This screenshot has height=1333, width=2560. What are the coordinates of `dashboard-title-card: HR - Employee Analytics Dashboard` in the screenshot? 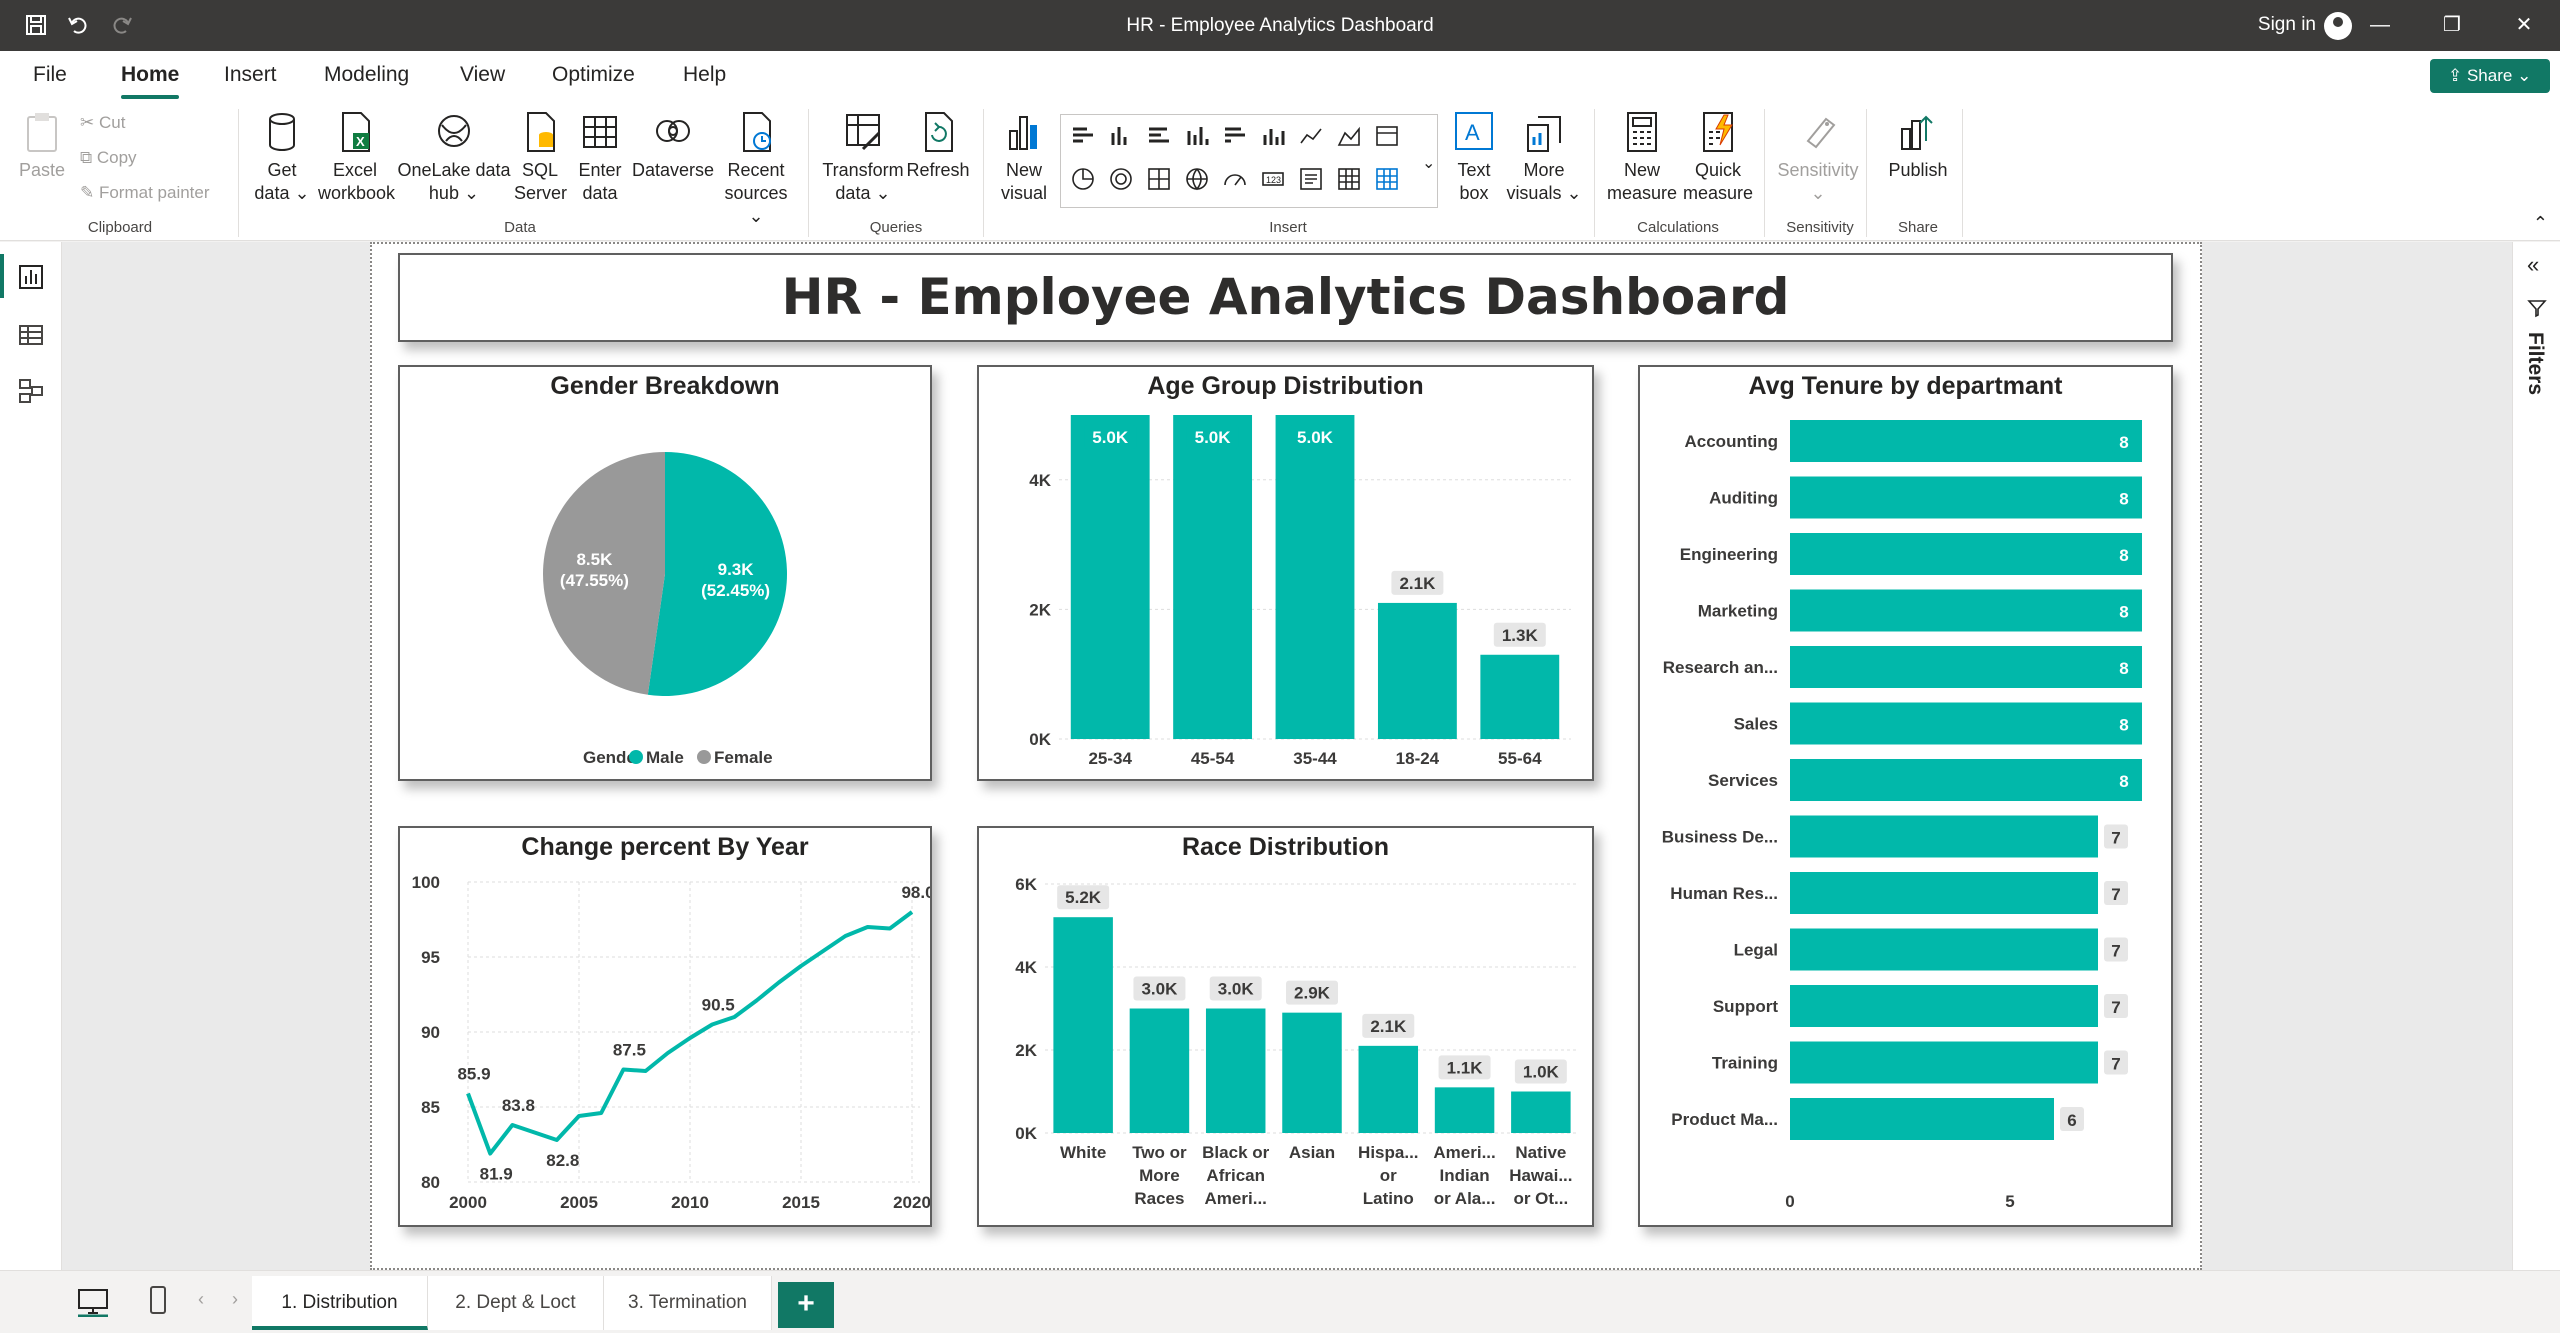 It's located at (1285, 297).